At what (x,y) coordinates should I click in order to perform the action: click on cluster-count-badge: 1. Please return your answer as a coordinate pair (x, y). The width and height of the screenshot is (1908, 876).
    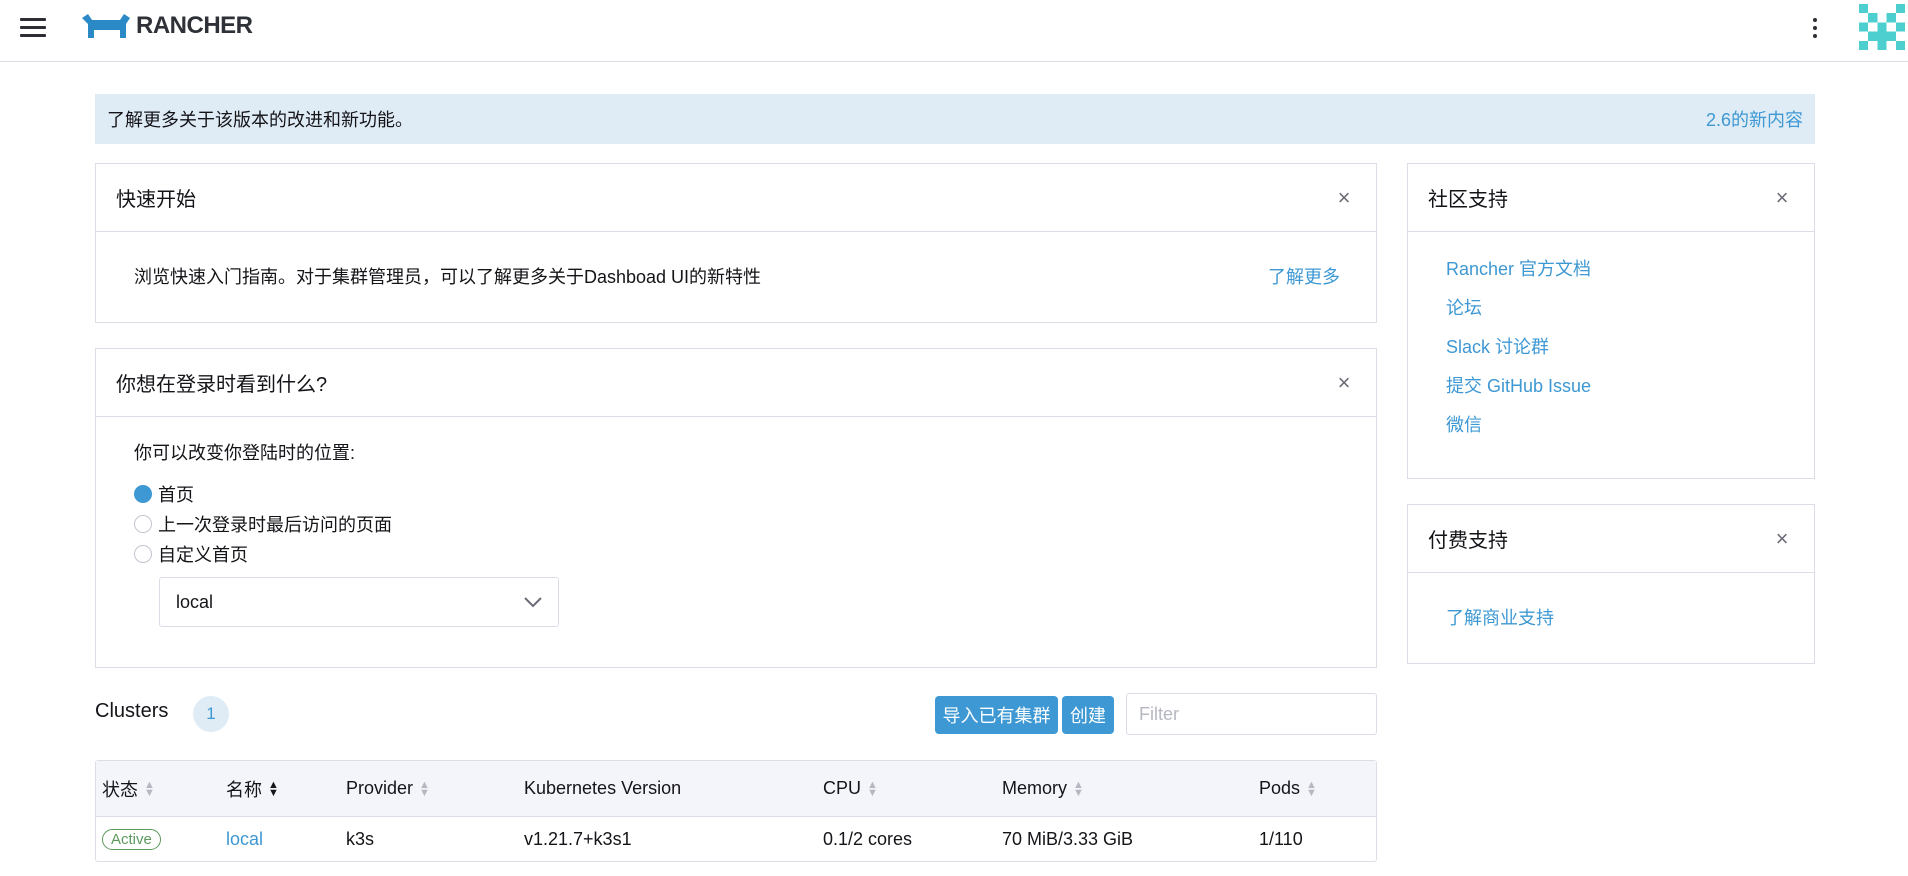
    Looking at the image, I should click on (211, 714).